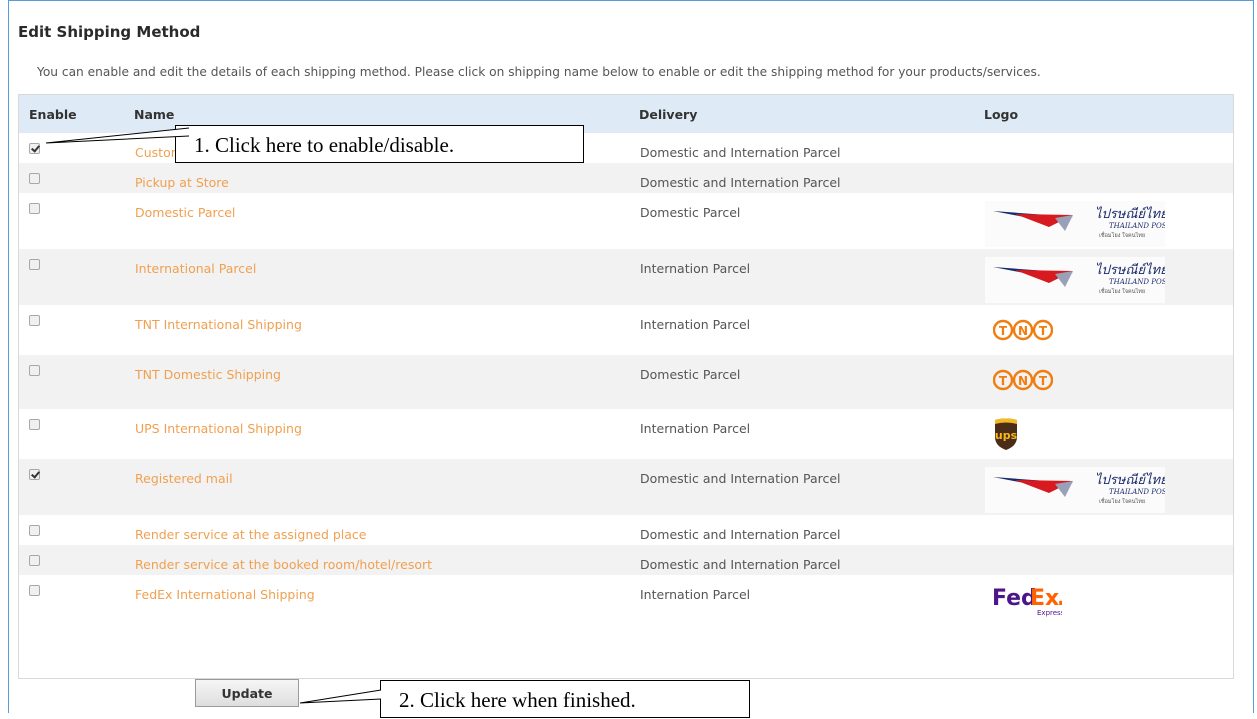 This screenshot has height=719, width=1257. What do you see at coordinates (386, 434) in the screenshot?
I see `name-cell: UPS International Shipping` at bounding box center [386, 434].